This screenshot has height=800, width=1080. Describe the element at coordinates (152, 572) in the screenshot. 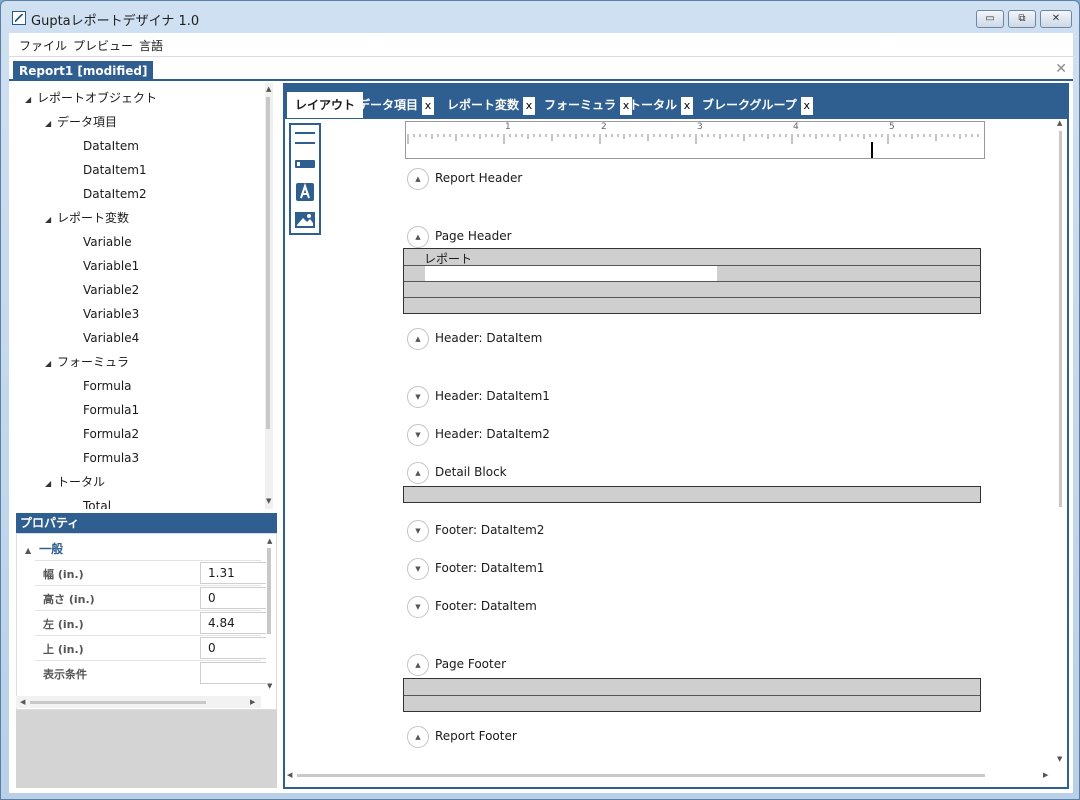

I see `property-row-width: 幅 (in.) 1.31` at that location.